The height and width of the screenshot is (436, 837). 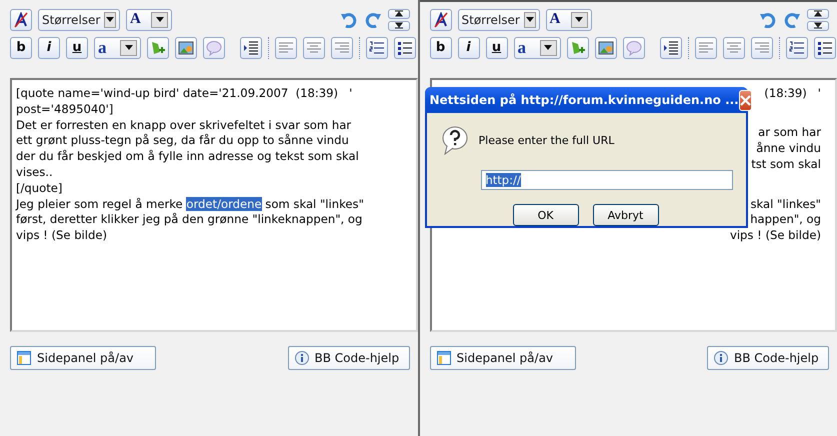 I want to click on editor-text-fragment: ar som har, so click(x=789, y=132).